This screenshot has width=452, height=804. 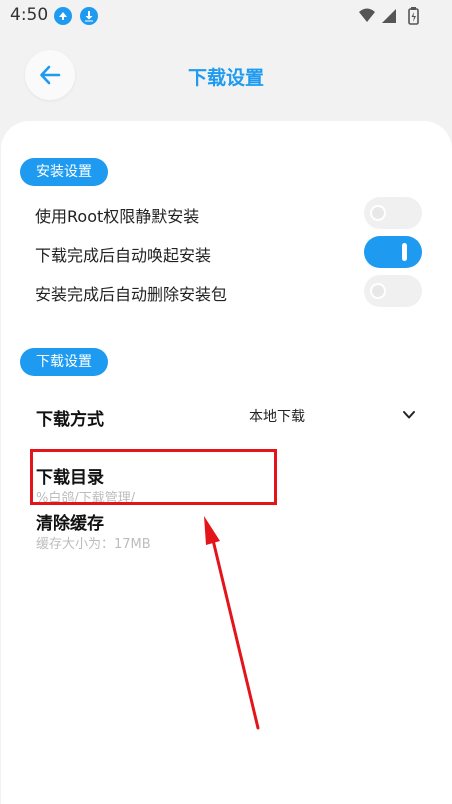 I want to click on auto-delete-package-toggle, so click(x=393, y=291).